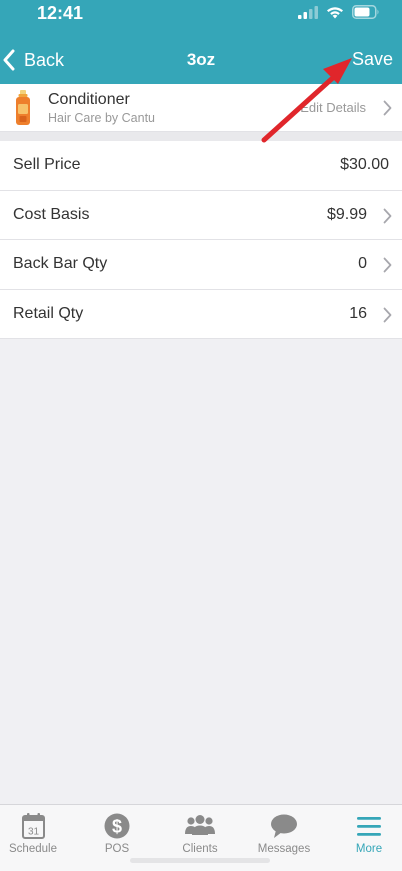  I want to click on status-icons, so click(339, 12).